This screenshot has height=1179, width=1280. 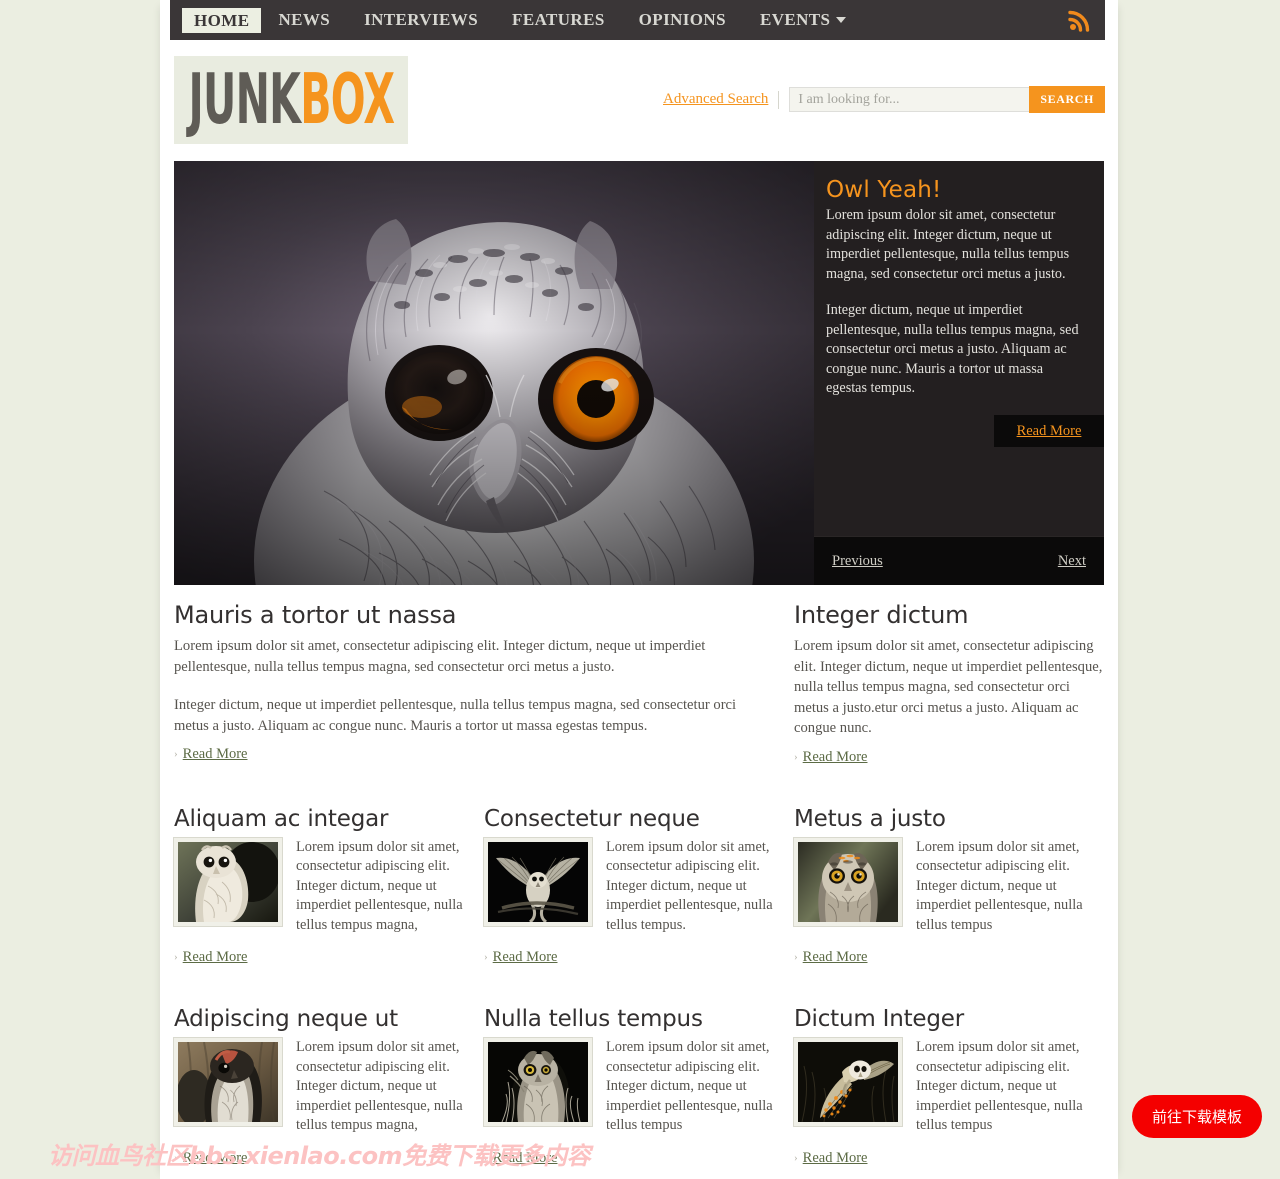 I want to click on card-title: Dictum Integer, so click(x=879, y=1019).